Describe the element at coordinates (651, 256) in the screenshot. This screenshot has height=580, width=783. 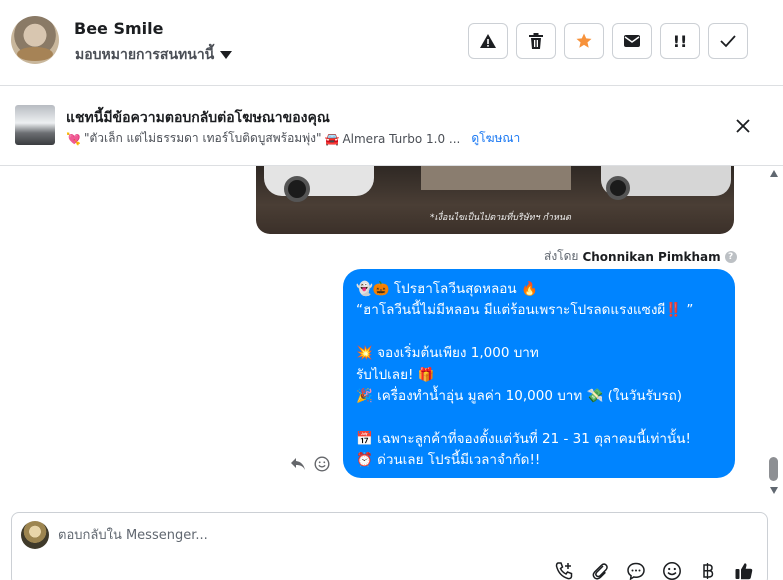
I see `sender-name: Chonnikan Pimkham` at that location.